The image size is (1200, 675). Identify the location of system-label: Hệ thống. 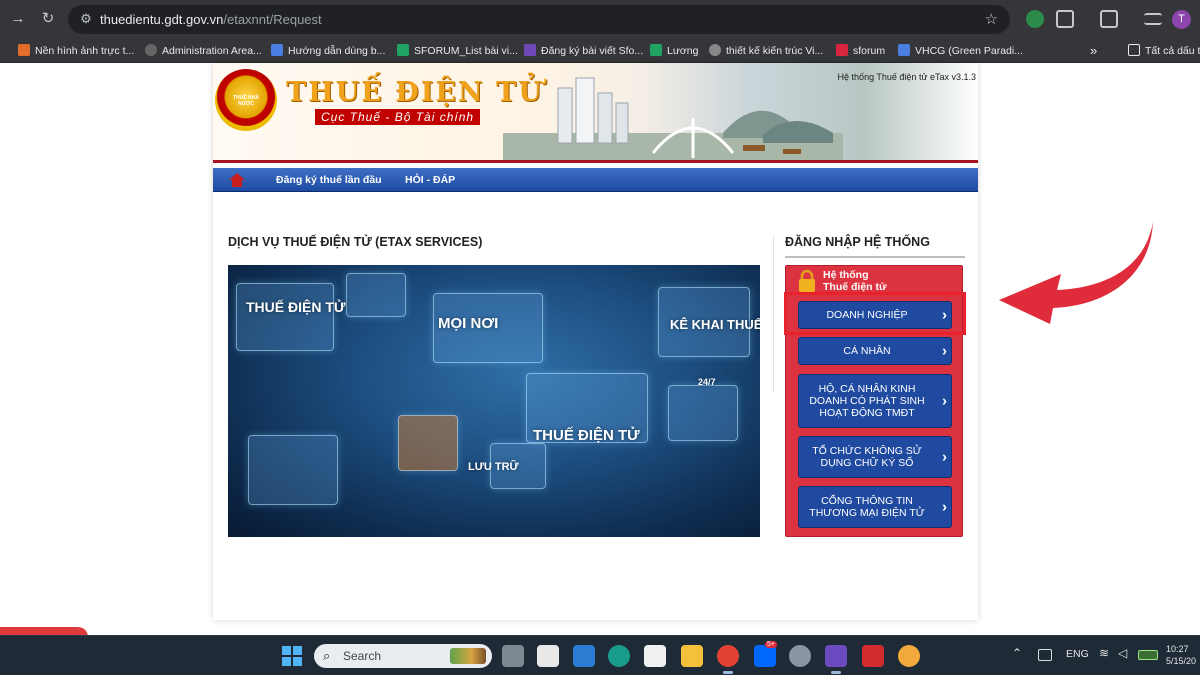
(846, 275).